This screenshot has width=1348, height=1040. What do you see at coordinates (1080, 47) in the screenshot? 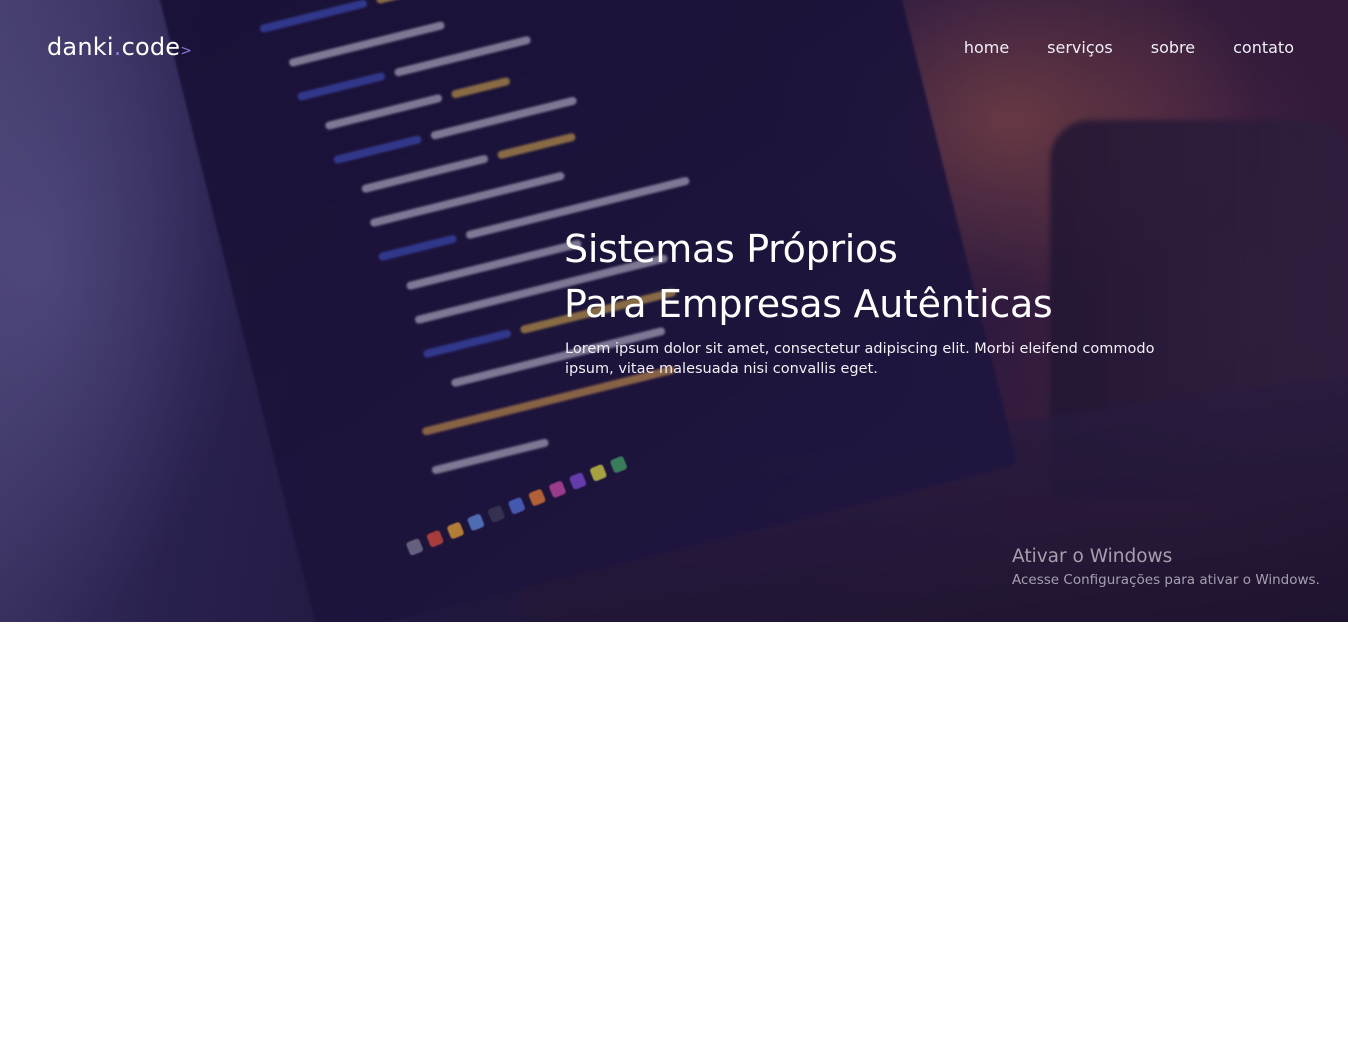
I see `nav-link-servicos: serviços` at bounding box center [1080, 47].